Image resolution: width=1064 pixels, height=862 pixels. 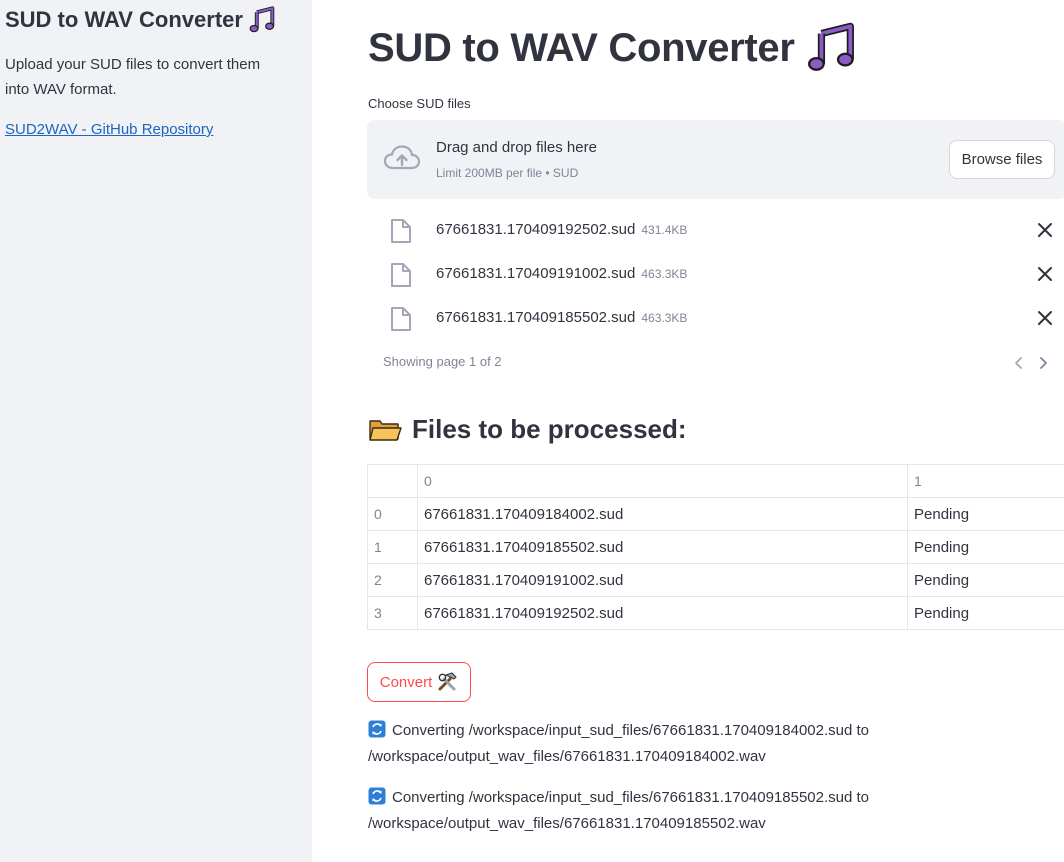 What do you see at coordinates (109, 130) in the screenshot?
I see `github-repository-link: SUD2WAV - GitHub Repository` at bounding box center [109, 130].